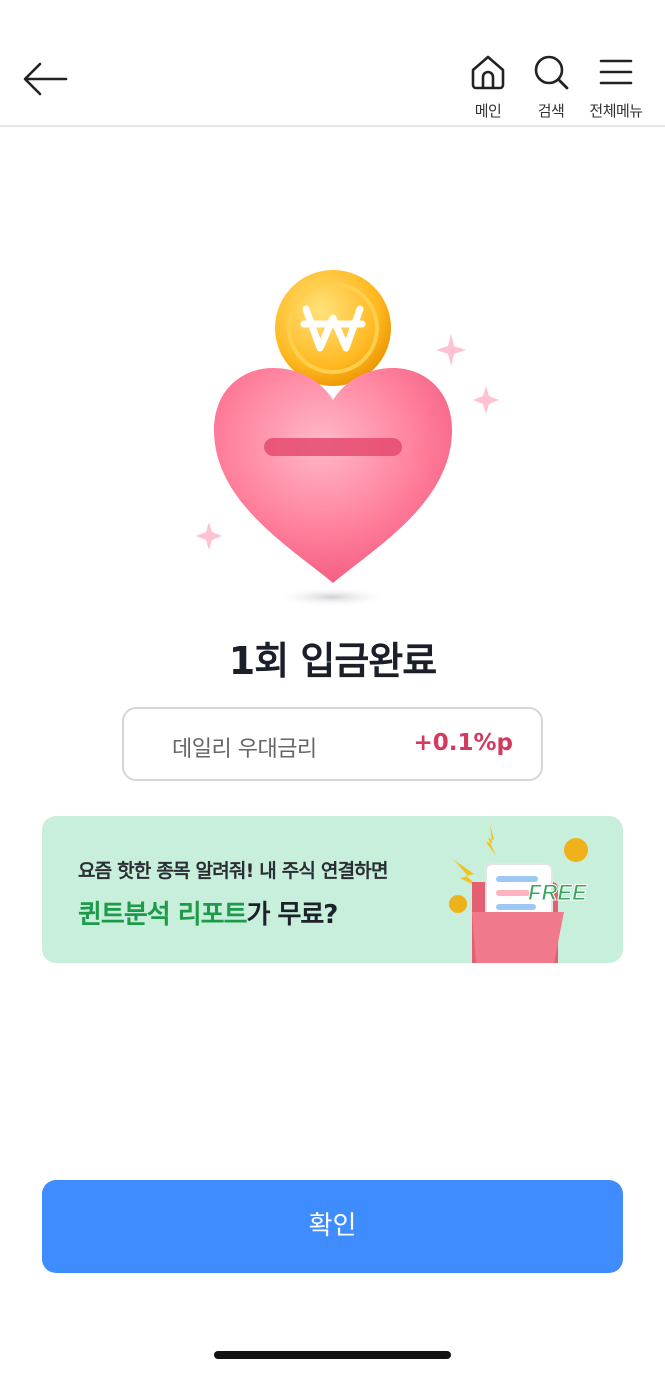 The image size is (665, 1373). Describe the element at coordinates (616, 88) in the screenshot. I see `nav-menu-button: 전체메뉴` at that location.